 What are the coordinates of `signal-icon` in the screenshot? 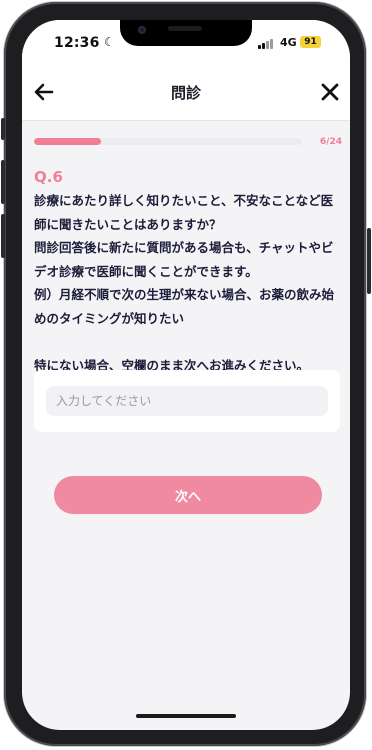 It's located at (266, 43).